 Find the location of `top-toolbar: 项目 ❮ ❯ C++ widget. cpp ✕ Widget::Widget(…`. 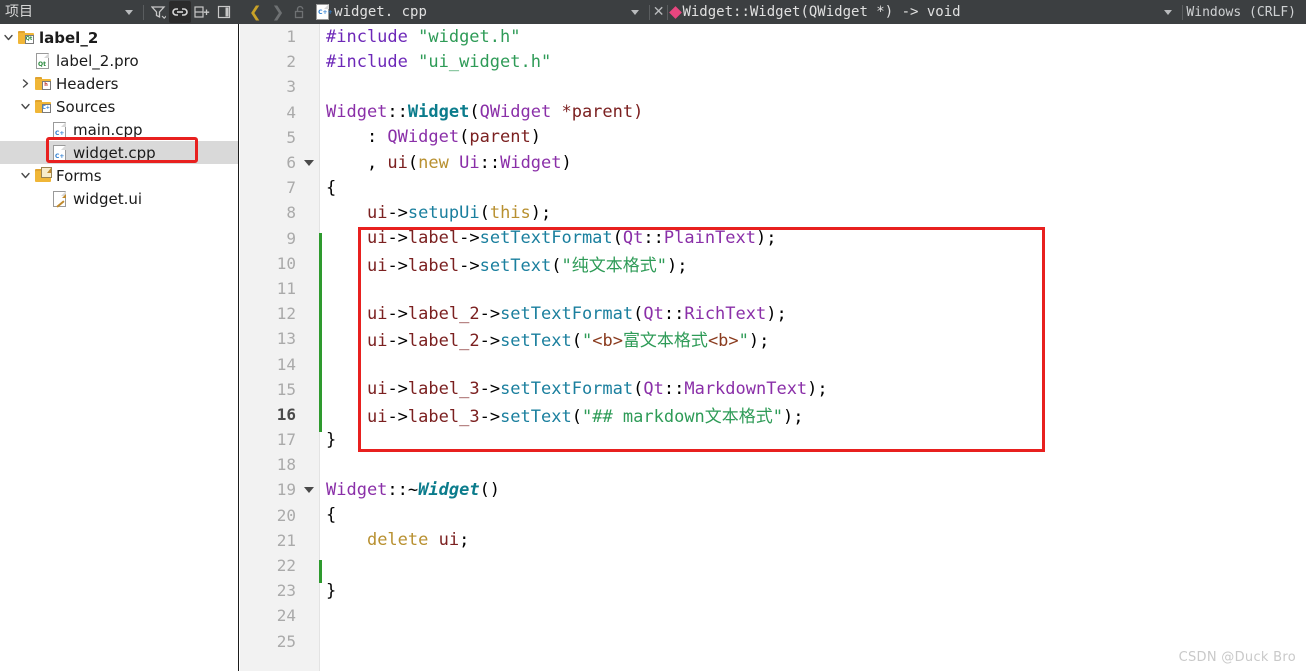

top-toolbar: 项目 ❮ ❯ C++ widget. cpp ✕ Widget::Widget(… is located at coordinates (653, 12).